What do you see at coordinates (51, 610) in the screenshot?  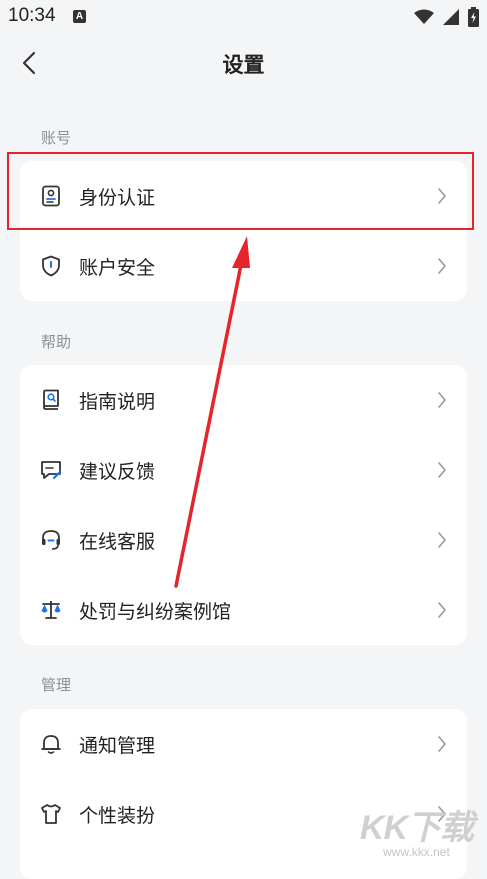 I see `scale-icon` at bounding box center [51, 610].